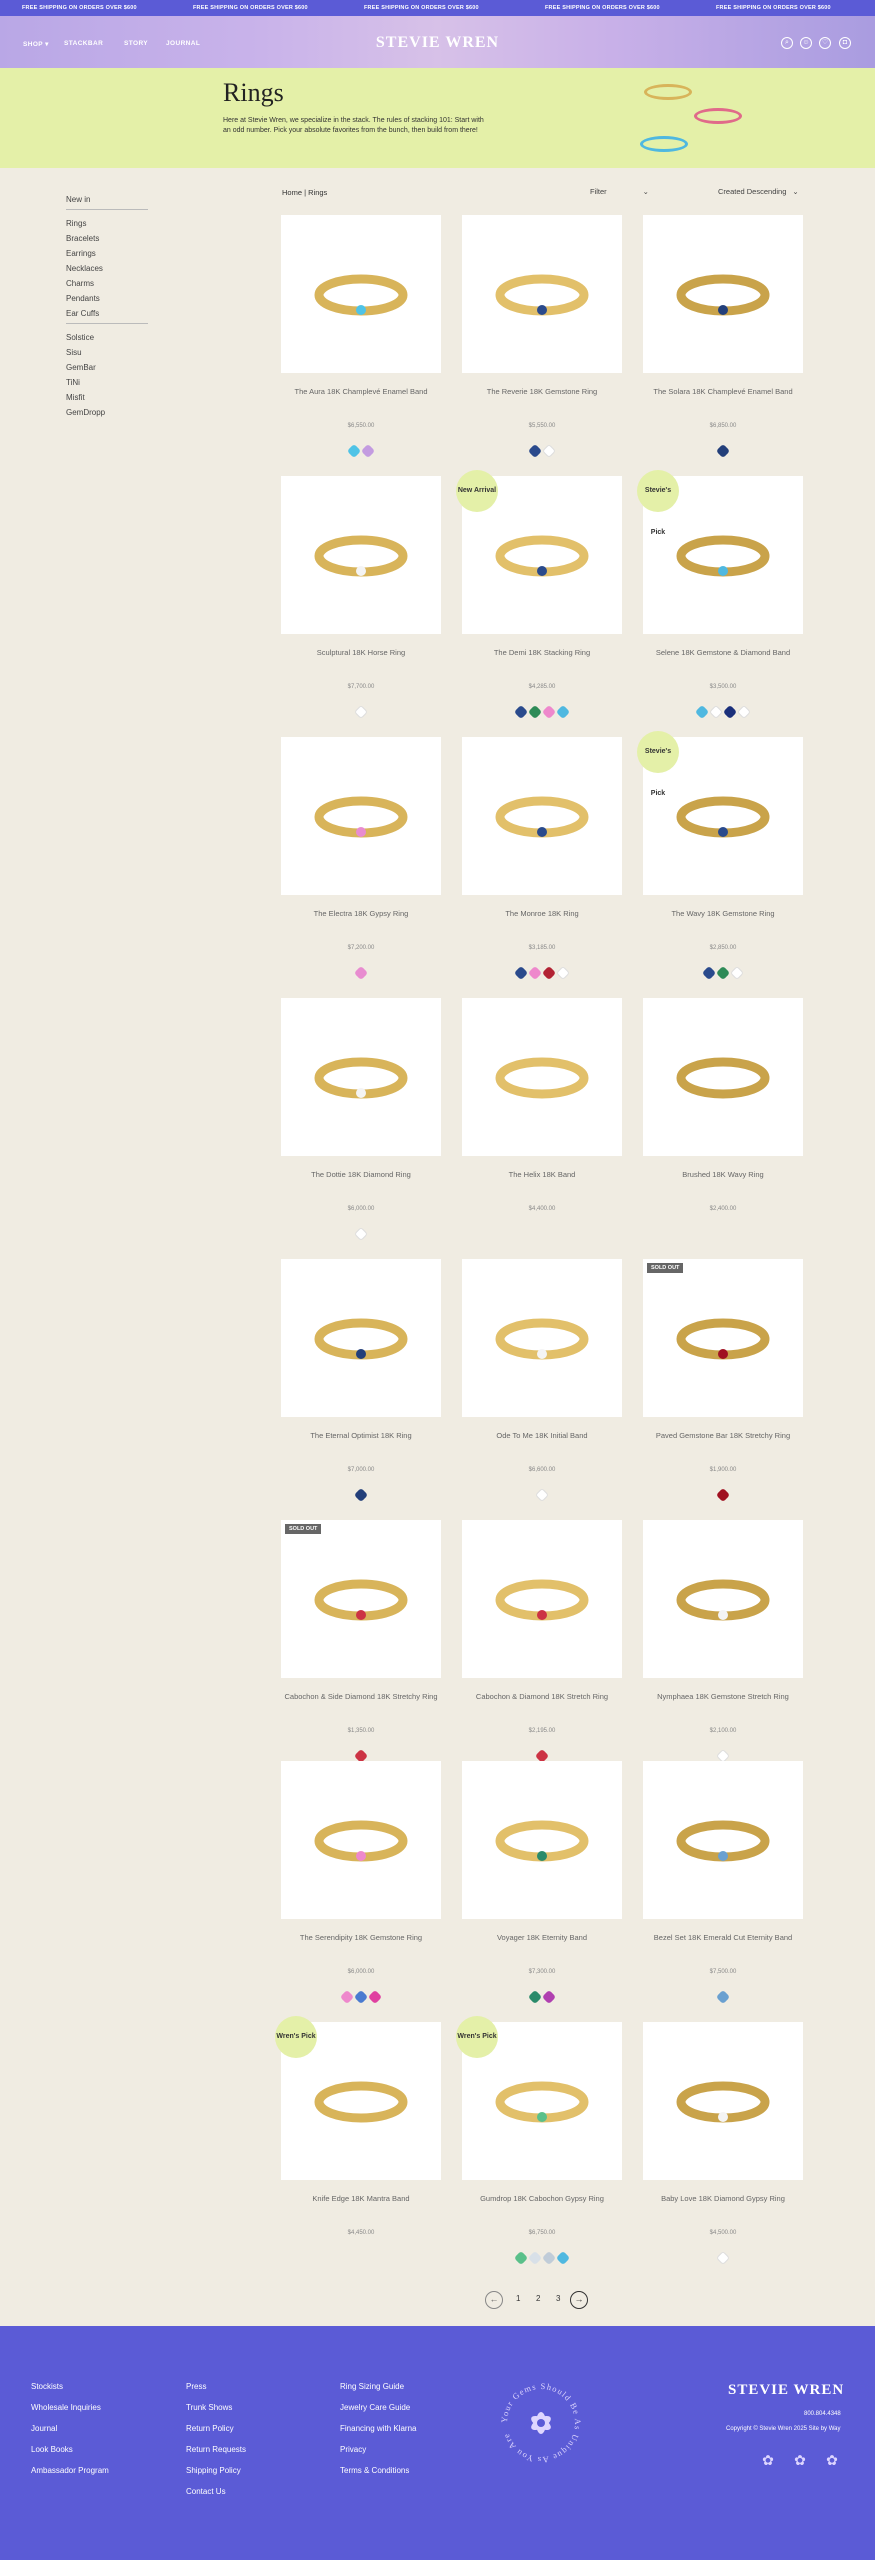 This screenshot has height=2560, width=875. I want to click on page-2-link: 2, so click(538, 2298).